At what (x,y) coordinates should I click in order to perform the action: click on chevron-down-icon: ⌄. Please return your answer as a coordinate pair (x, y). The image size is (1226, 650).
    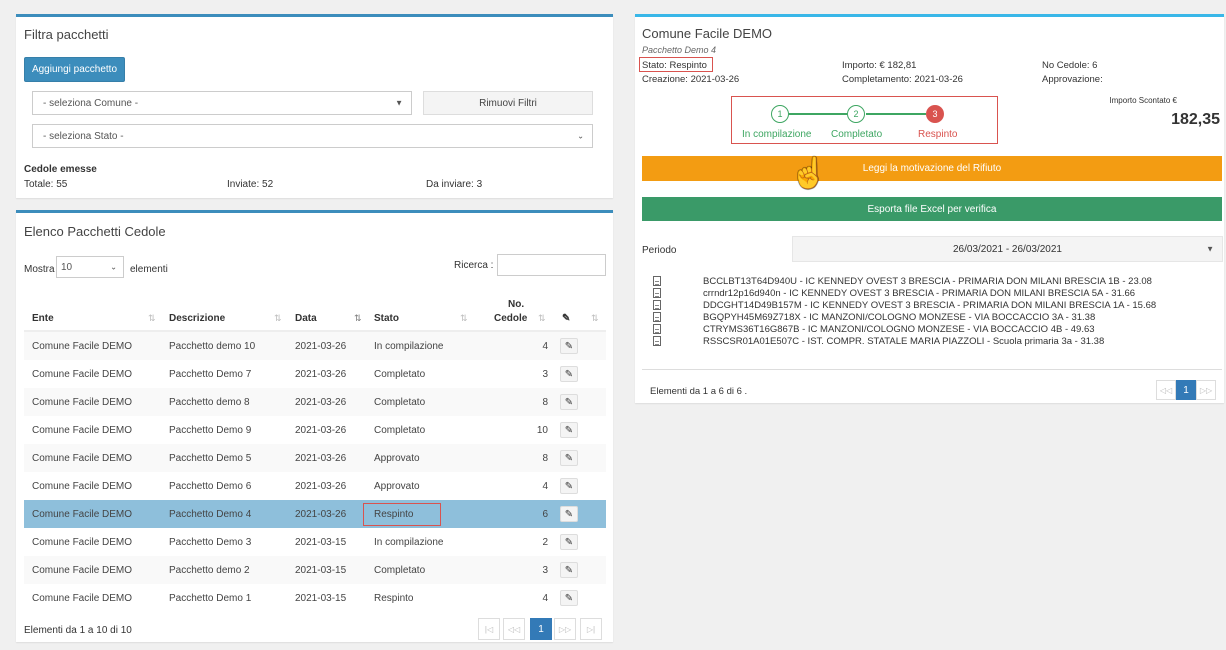
    Looking at the image, I should click on (580, 136).